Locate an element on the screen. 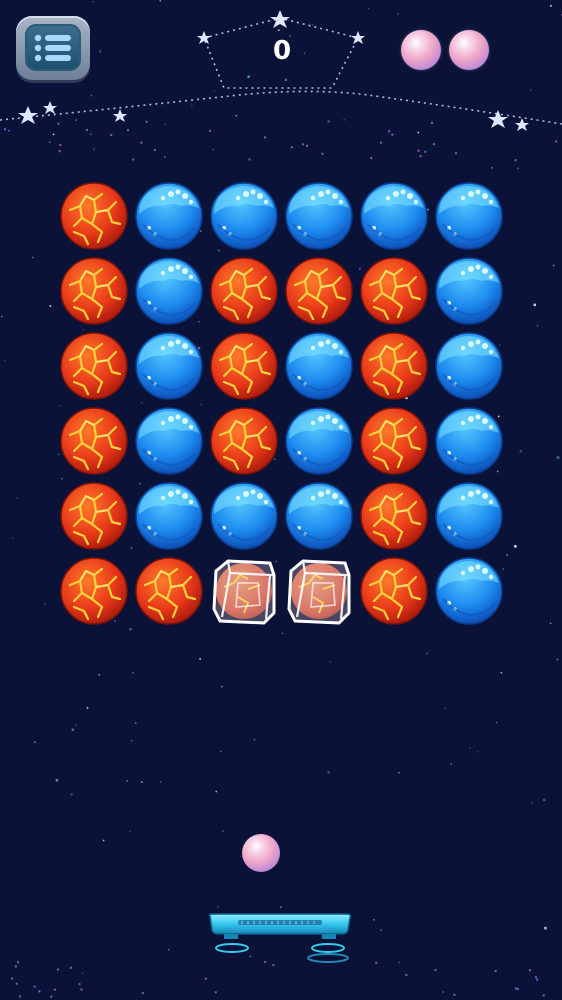 The image size is (562, 1000). menu-list-icon is located at coordinates (53, 47).